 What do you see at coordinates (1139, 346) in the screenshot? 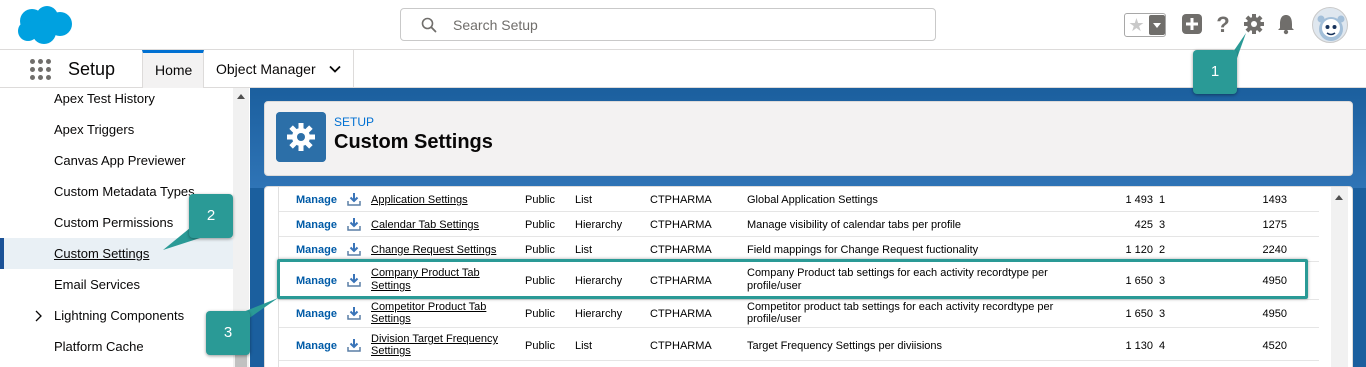
I see `size-cell: 1 130` at bounding box center [1139, 346].